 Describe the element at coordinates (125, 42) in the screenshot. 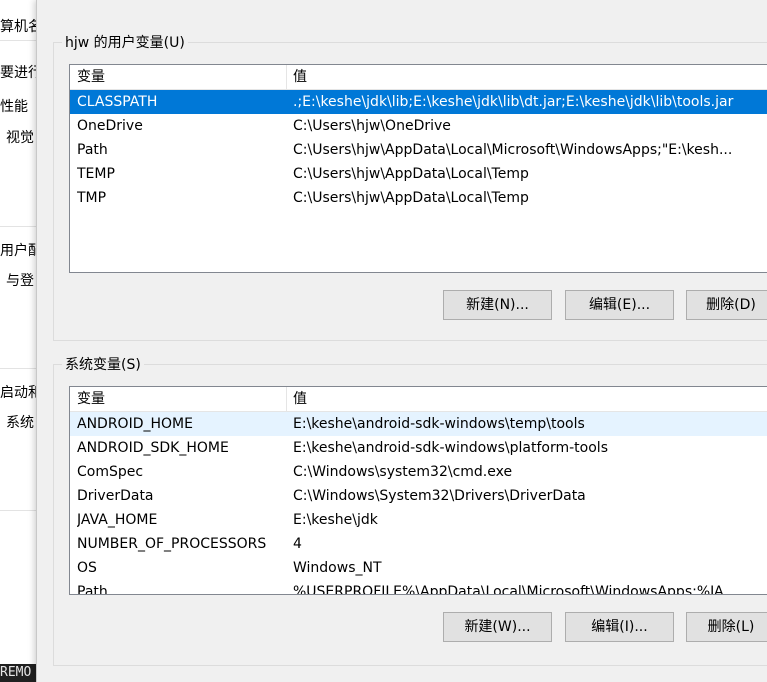

I see `user-variables-title: hjw 的用户变量(U)` at that location.